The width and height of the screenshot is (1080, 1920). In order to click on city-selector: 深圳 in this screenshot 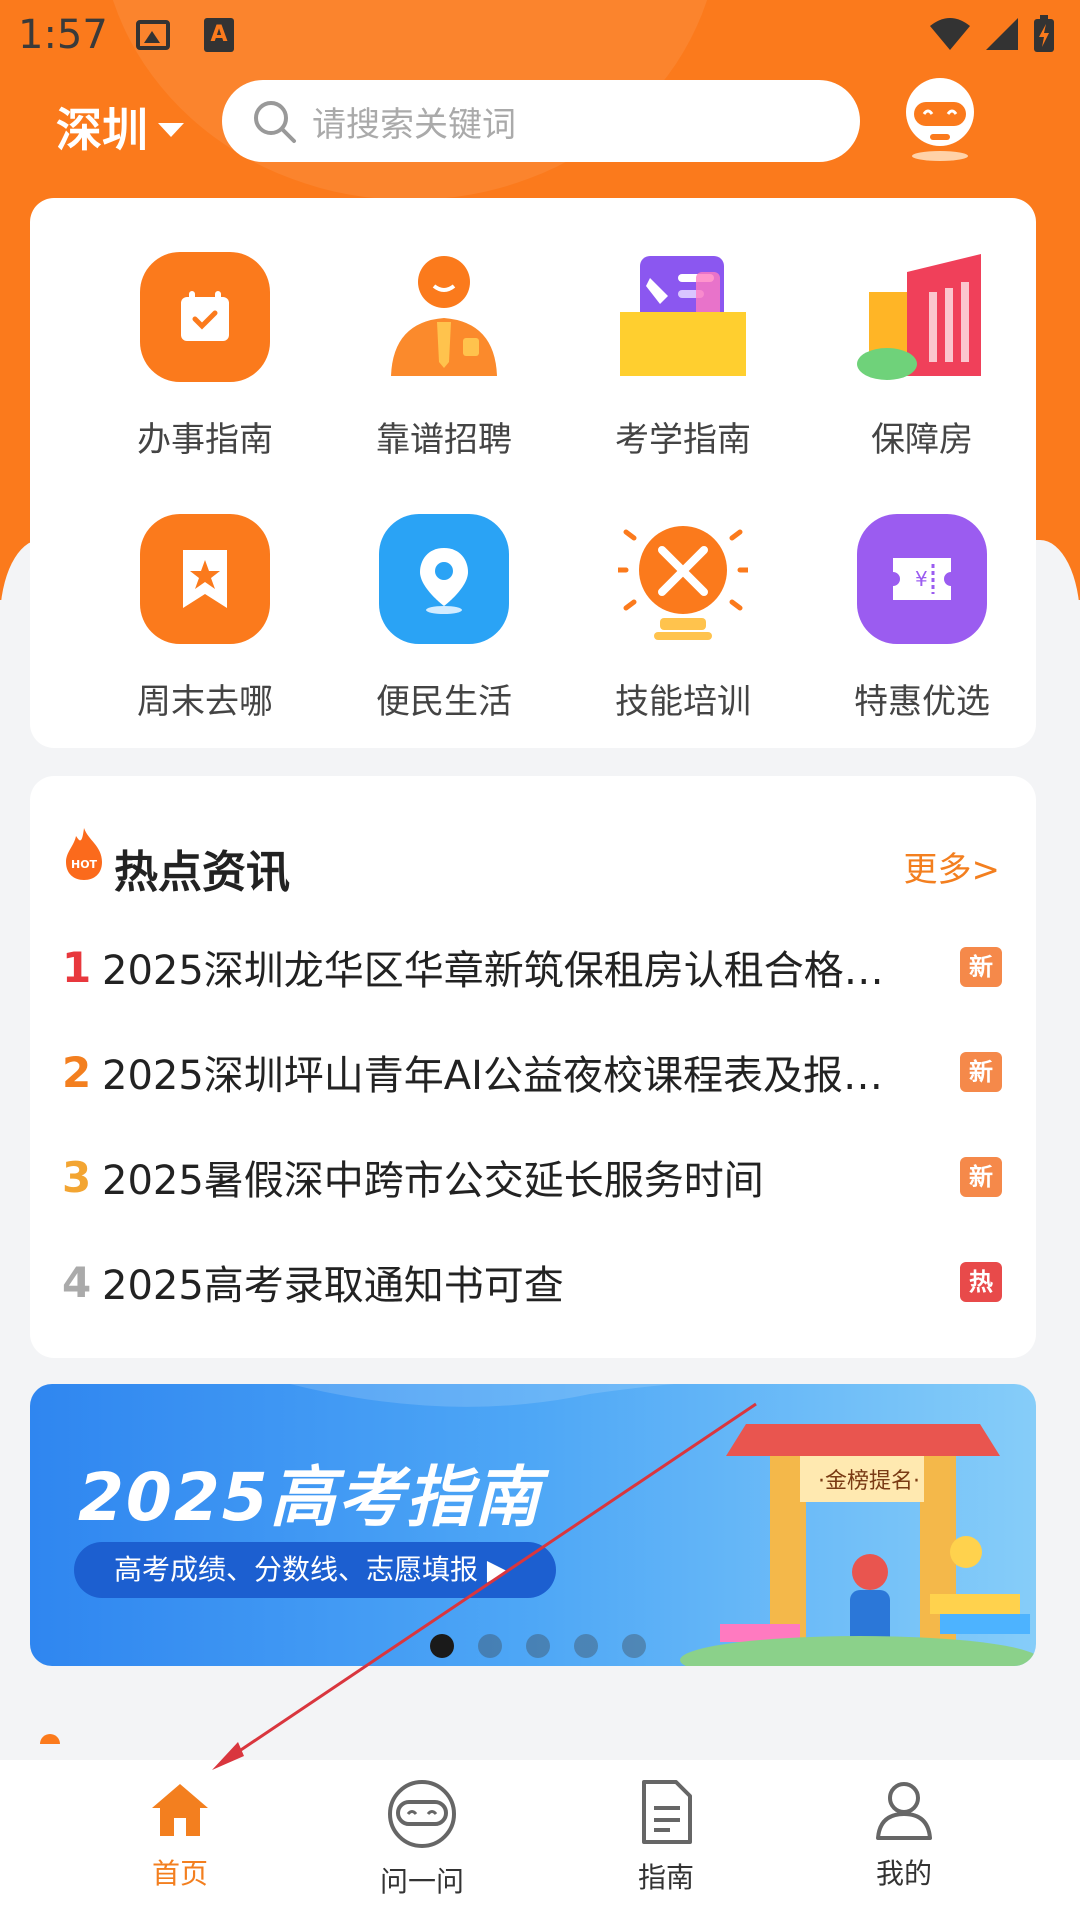, I will do `click(120, 127)`.